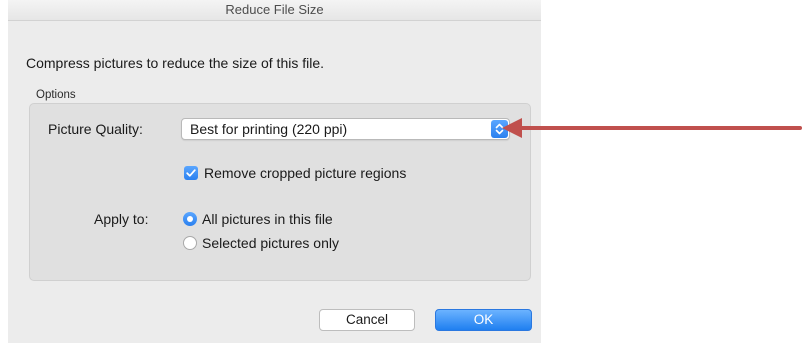 This screenshot has height=343, width=808. I want to click on remove-cropped-checkbox, so click(191, 173).